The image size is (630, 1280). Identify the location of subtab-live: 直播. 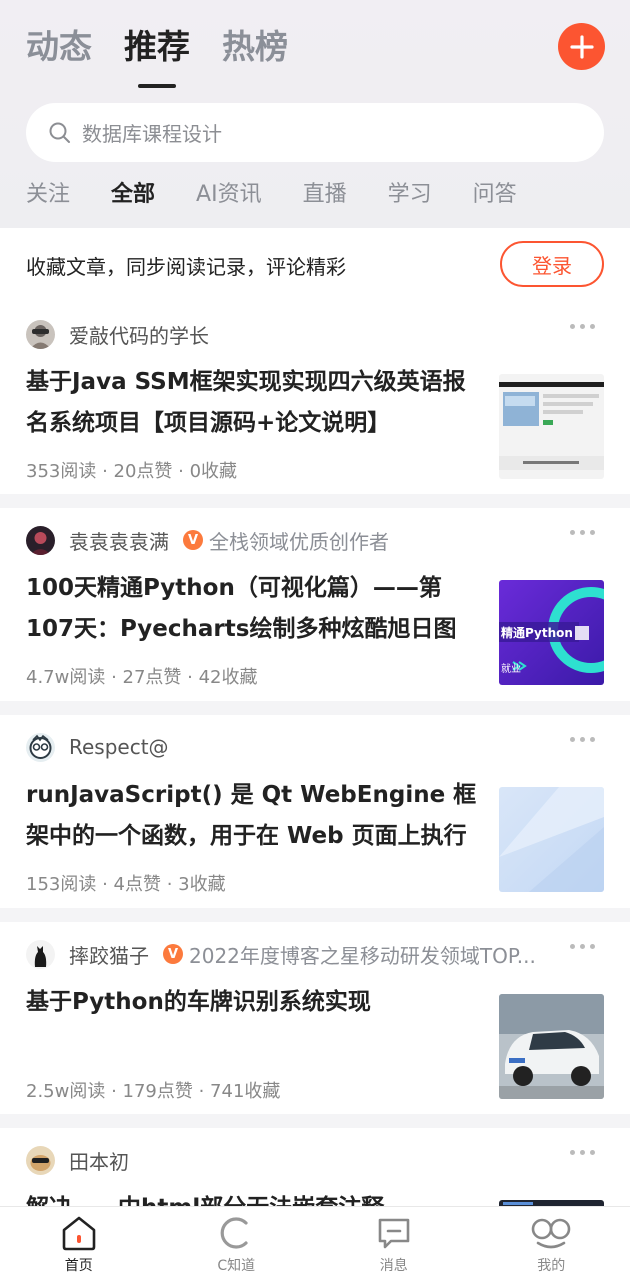
(325, 195).